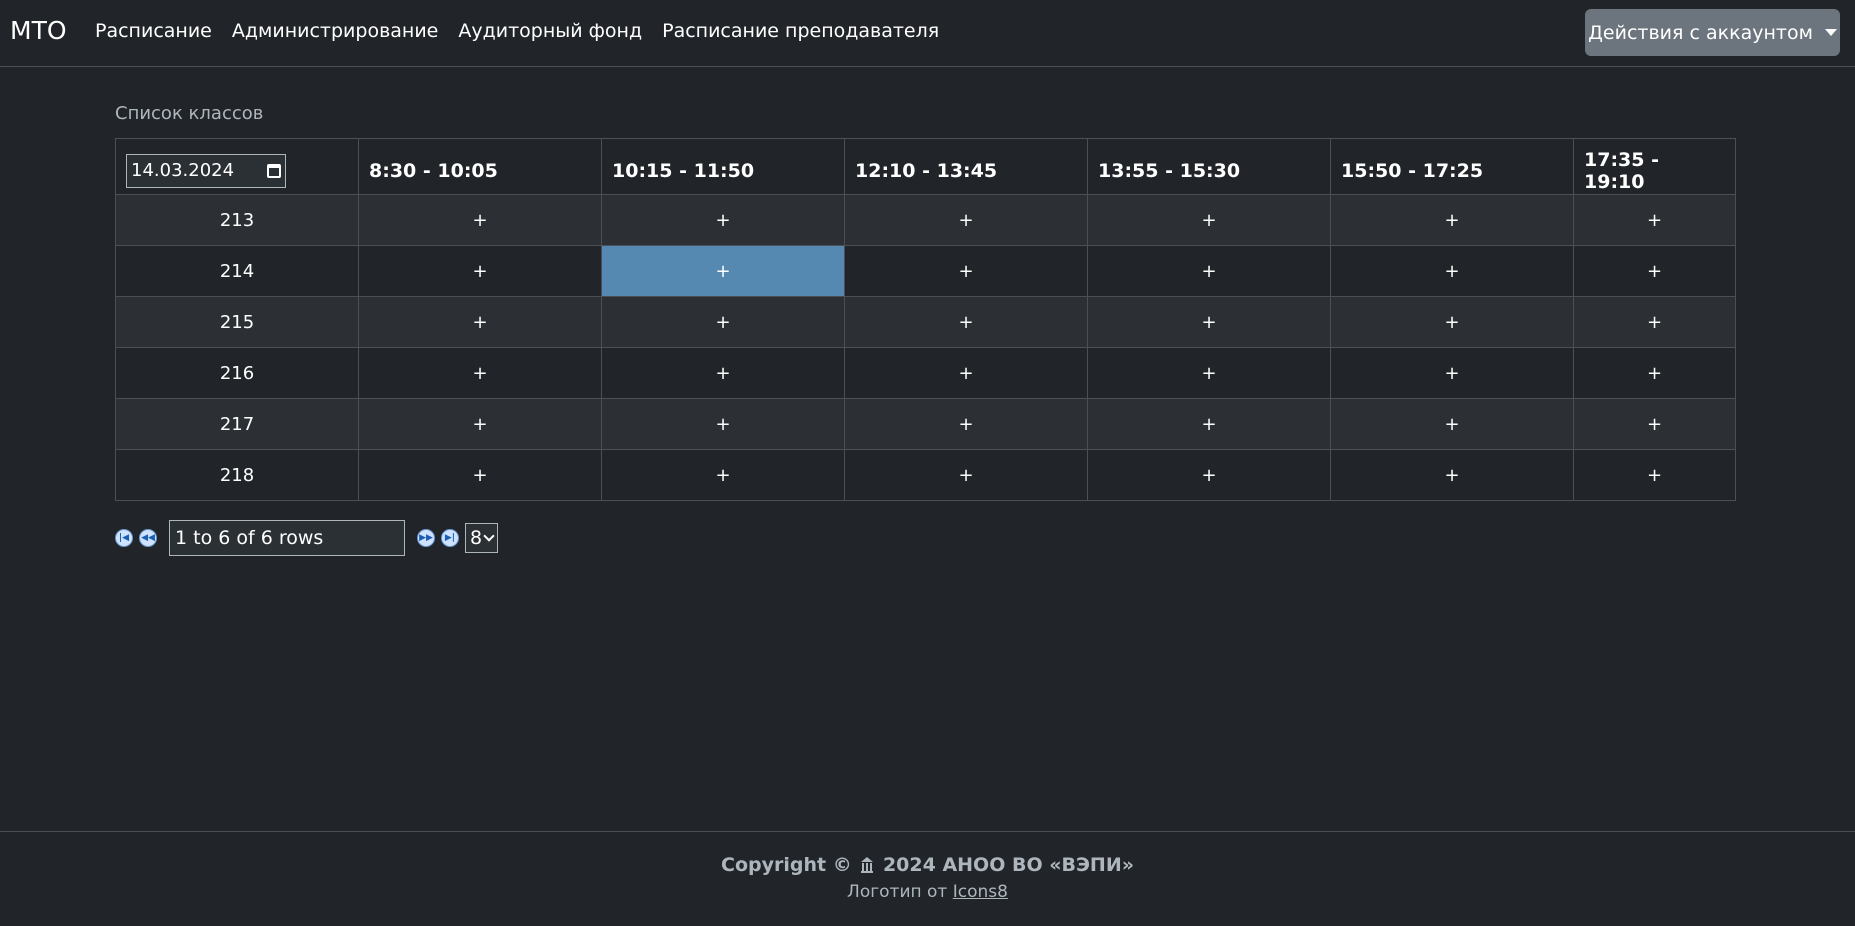 This screenshot has height=926, width=1855. I want to click on university-logo-icon, so click(867, 865).